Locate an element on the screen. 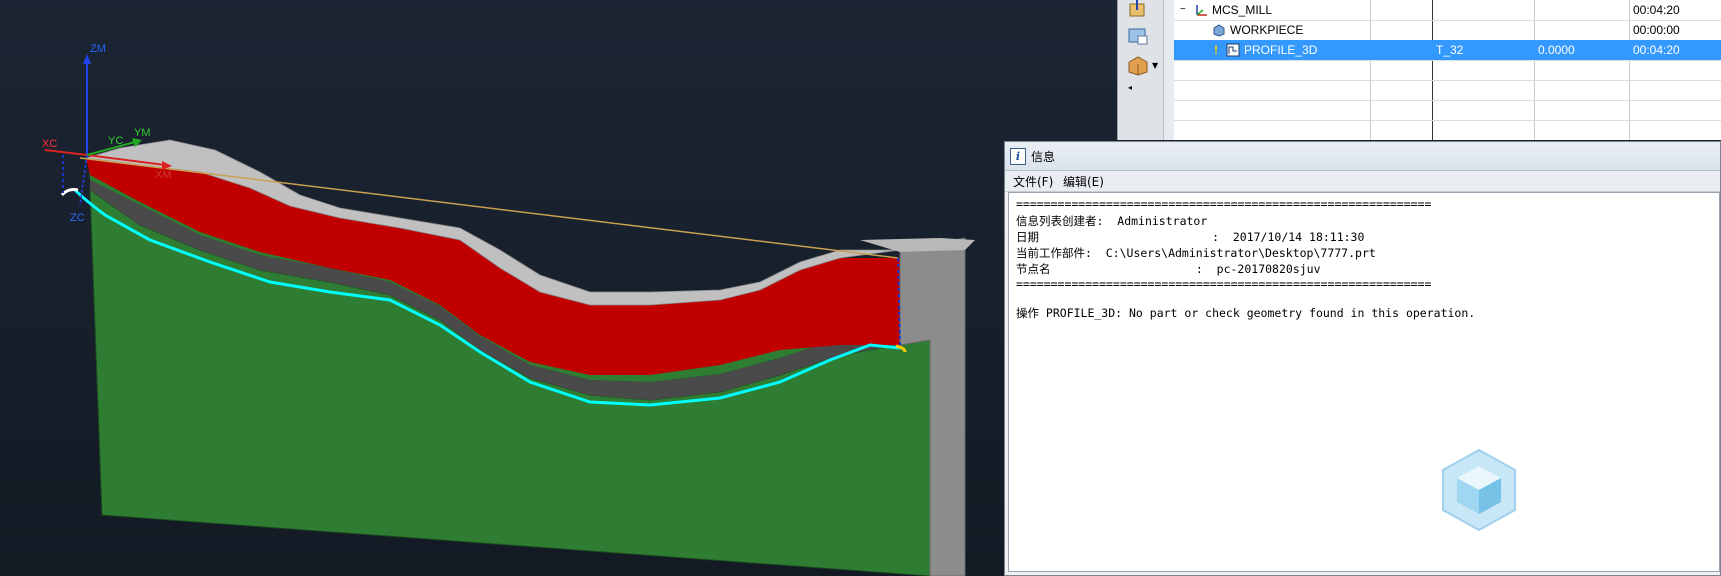 This screenshot has width=1721, height=576. operation-tool: T_32 is located at coordinates (1450, 50).